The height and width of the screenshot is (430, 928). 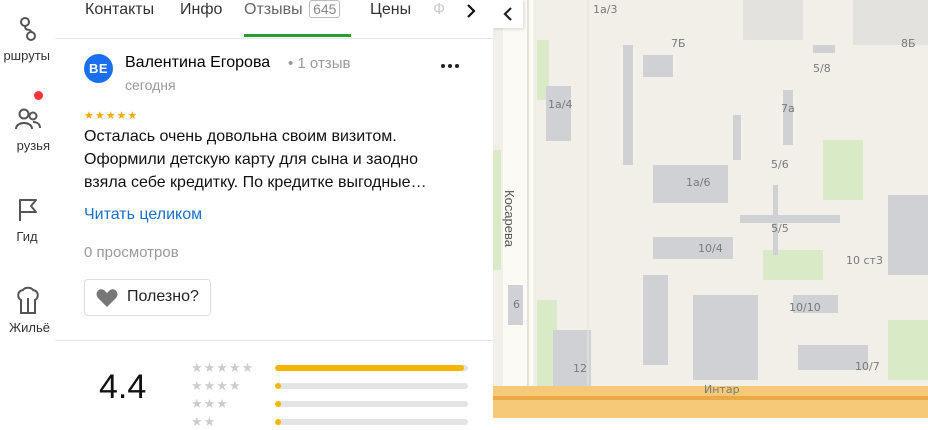 I want to click on read-more-link: Читать целиком, so click(x=143, y=215).